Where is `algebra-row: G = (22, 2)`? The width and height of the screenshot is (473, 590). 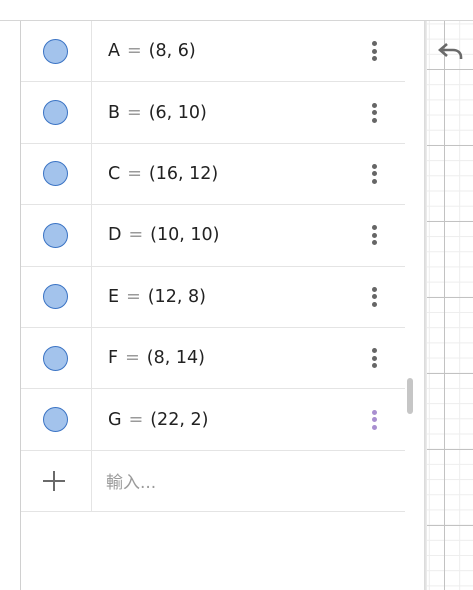 algebra-row: G = (22, 2) is located at coordinates (213, 420).